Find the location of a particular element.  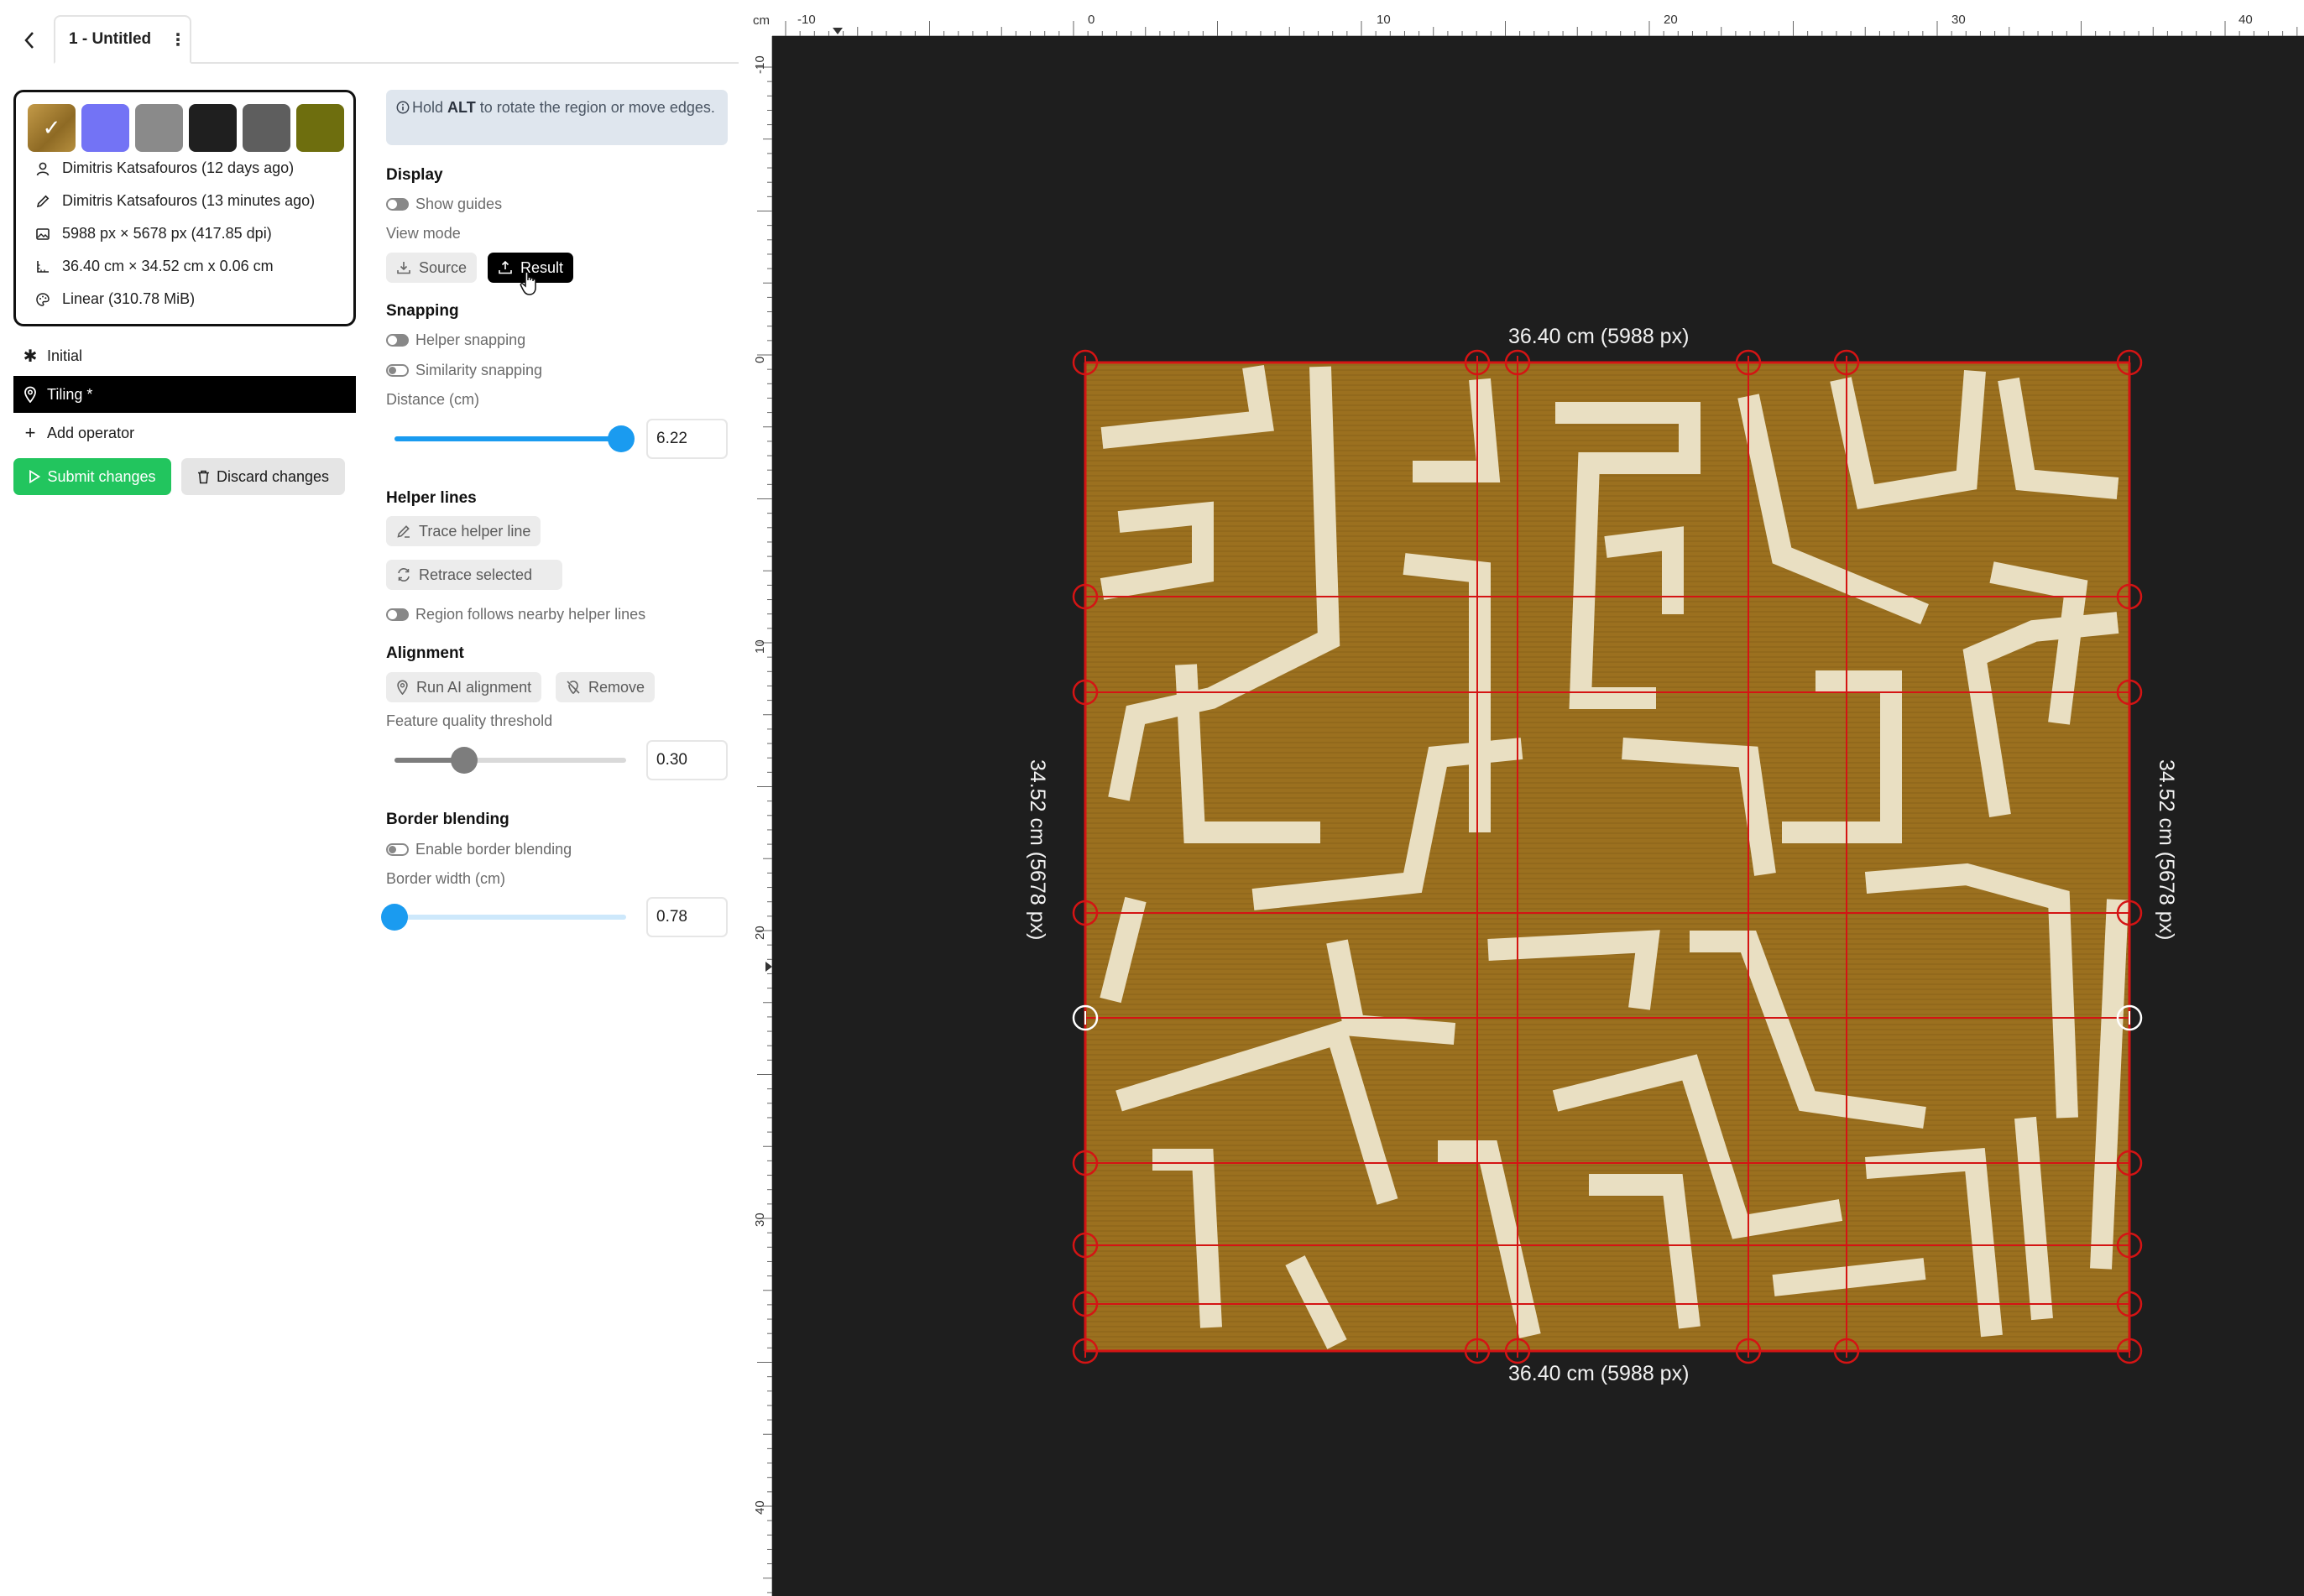

border-width-input: 0.78 is located at coordinates (687, 917).